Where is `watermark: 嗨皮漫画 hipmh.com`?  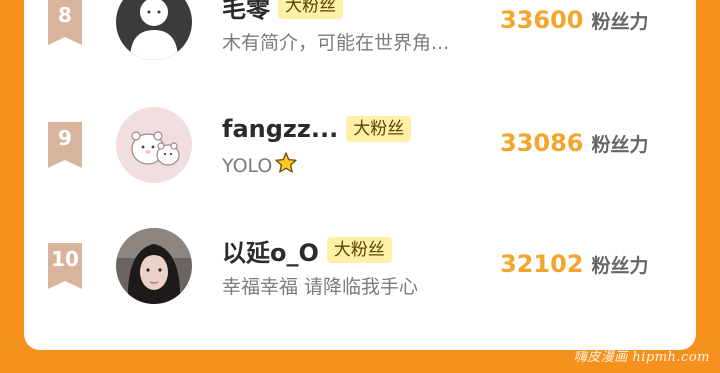
watermark: 嗨皮漫画 hipmh.com is located at coordinates (641, 357).